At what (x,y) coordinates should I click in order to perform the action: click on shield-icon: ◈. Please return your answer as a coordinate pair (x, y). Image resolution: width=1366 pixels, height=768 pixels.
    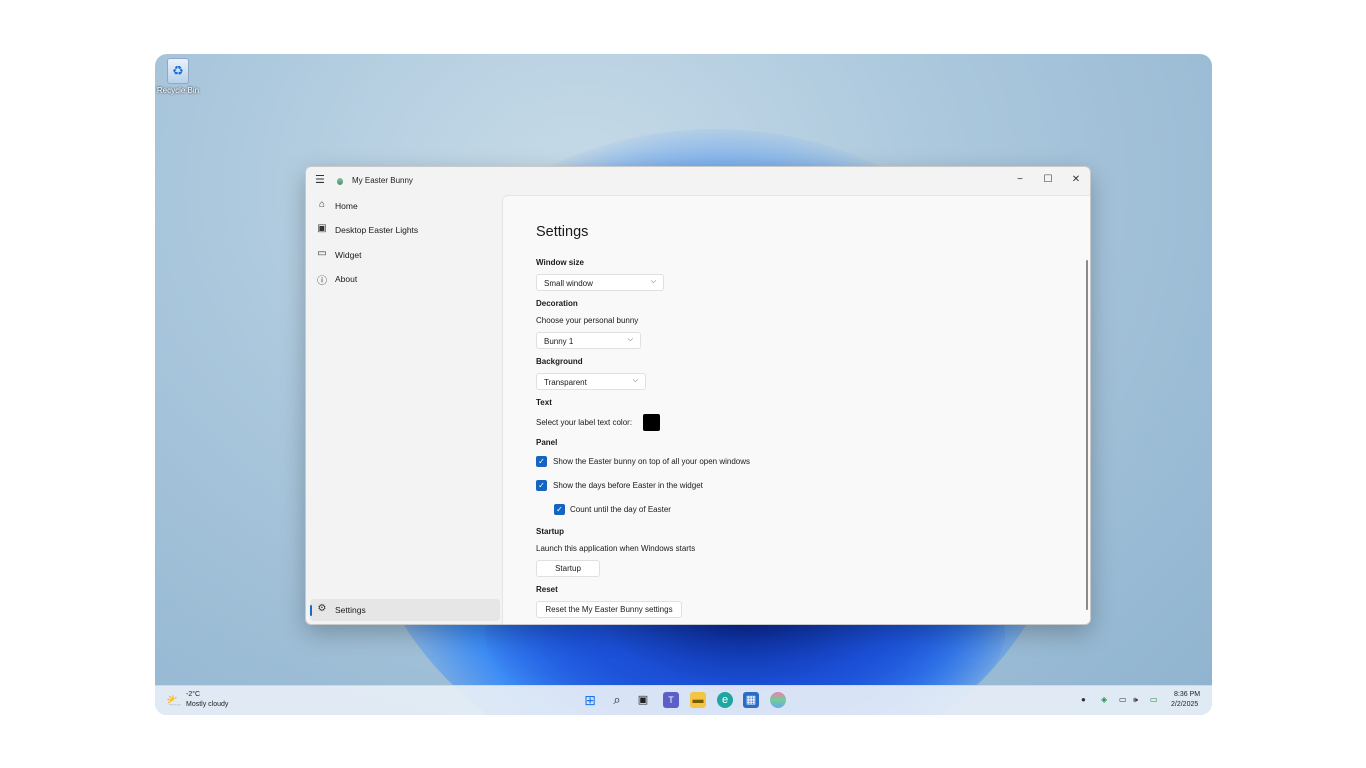
    Looking at the image, I should click on (1104, 699).